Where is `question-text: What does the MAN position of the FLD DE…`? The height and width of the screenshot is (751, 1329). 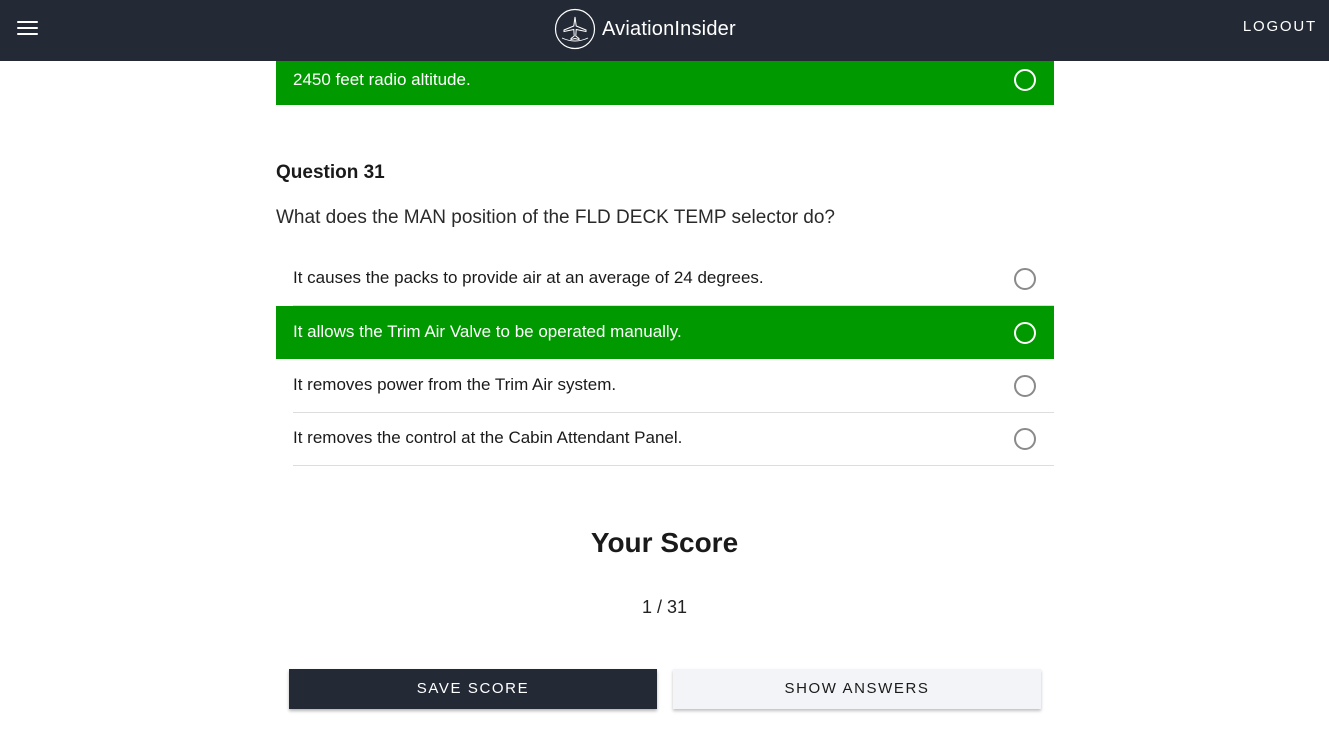 question-text: What does the MAN position of the FLD DE… is located at coordinates (555, 217).